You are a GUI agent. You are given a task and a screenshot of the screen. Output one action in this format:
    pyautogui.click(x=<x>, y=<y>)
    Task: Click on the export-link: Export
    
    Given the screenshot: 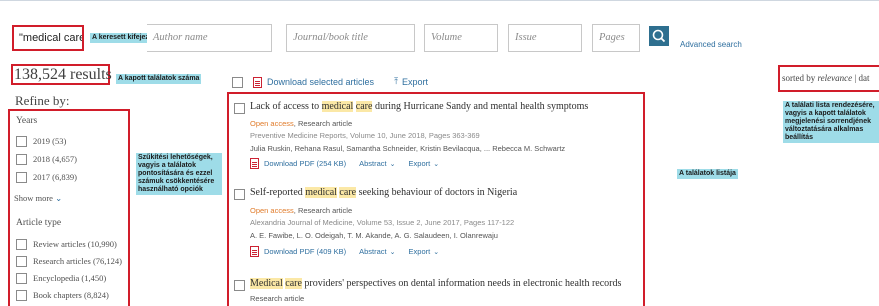 What is the action you would take?
    pyautogui.click(x=415, y=82)
    